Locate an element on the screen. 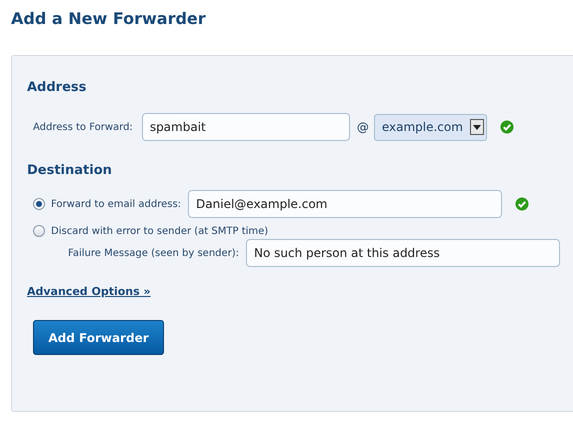 The width and height of the screenshot is (573, 424). option-label: Forward to email address: is located at coordinates (116, 204).